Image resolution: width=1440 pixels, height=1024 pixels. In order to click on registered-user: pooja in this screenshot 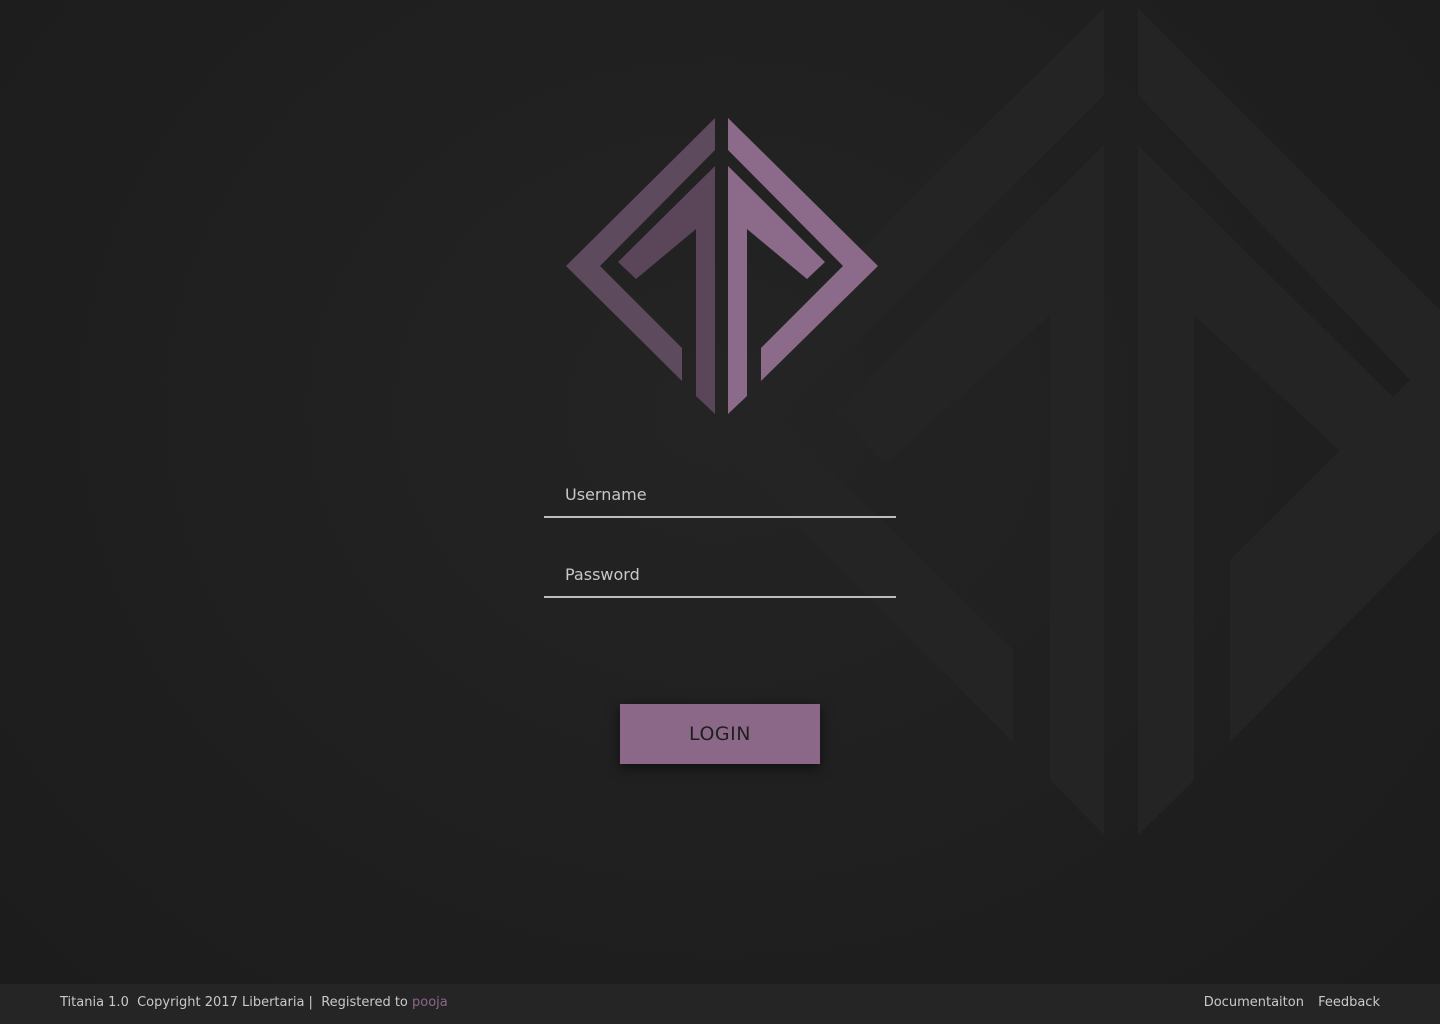, I will do `click(430, 1002)`.